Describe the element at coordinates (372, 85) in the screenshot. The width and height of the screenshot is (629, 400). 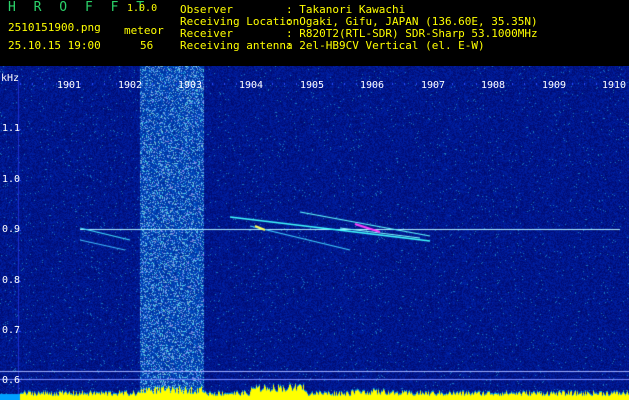
I see `x-tick-label: 1906` at that location.